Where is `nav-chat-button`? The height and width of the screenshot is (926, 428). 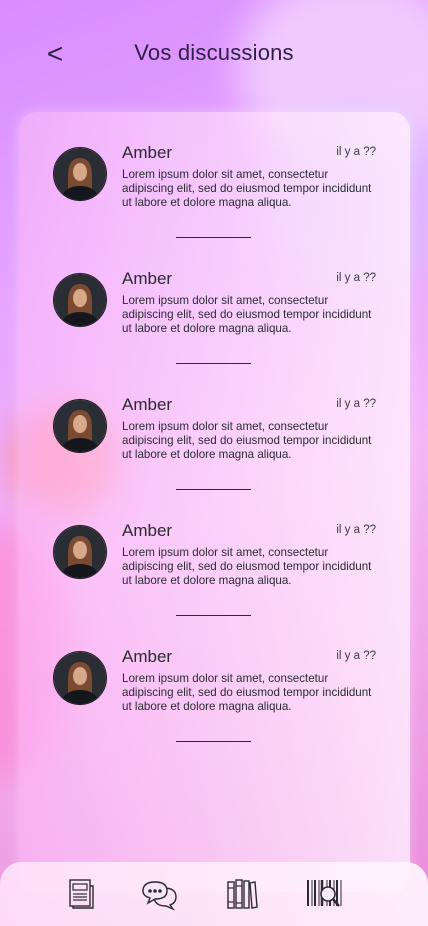 nav-chat-button is located at coordinates (160, 894).